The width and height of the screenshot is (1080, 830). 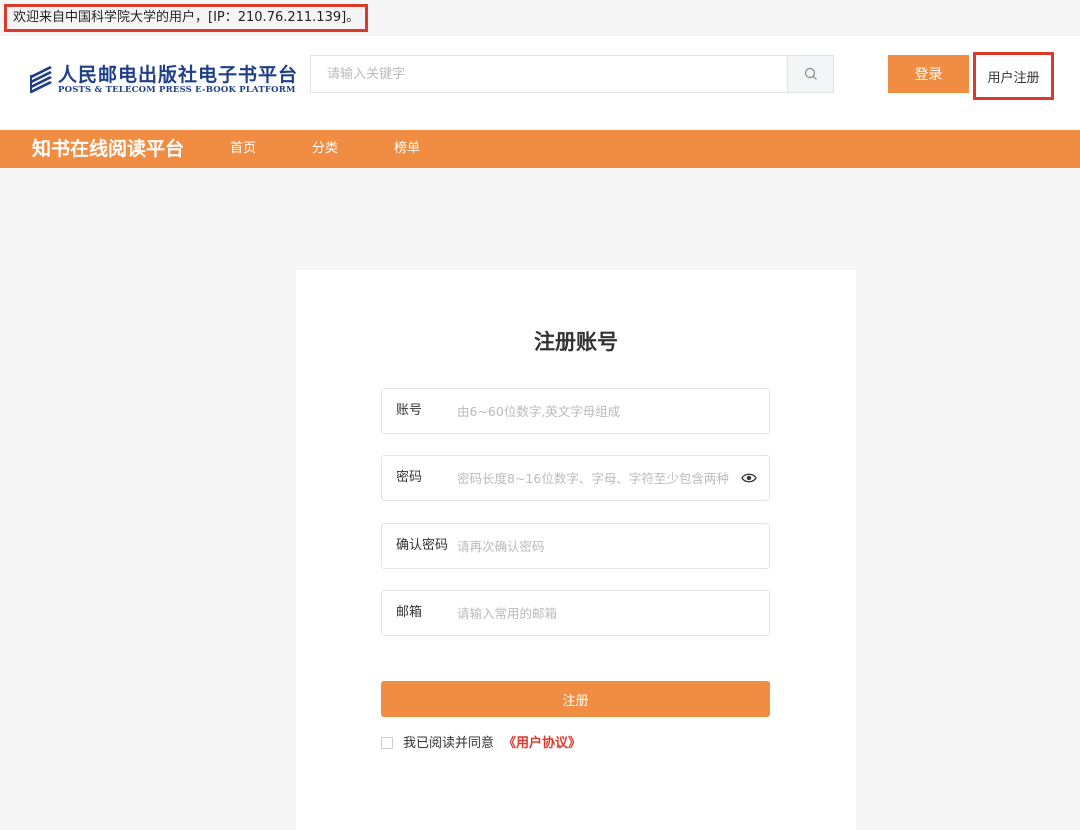 What do you see at coordinates (576, 342) in the screenshot?
I see `form-title: 注册账号` at bounding box center [576, 342].